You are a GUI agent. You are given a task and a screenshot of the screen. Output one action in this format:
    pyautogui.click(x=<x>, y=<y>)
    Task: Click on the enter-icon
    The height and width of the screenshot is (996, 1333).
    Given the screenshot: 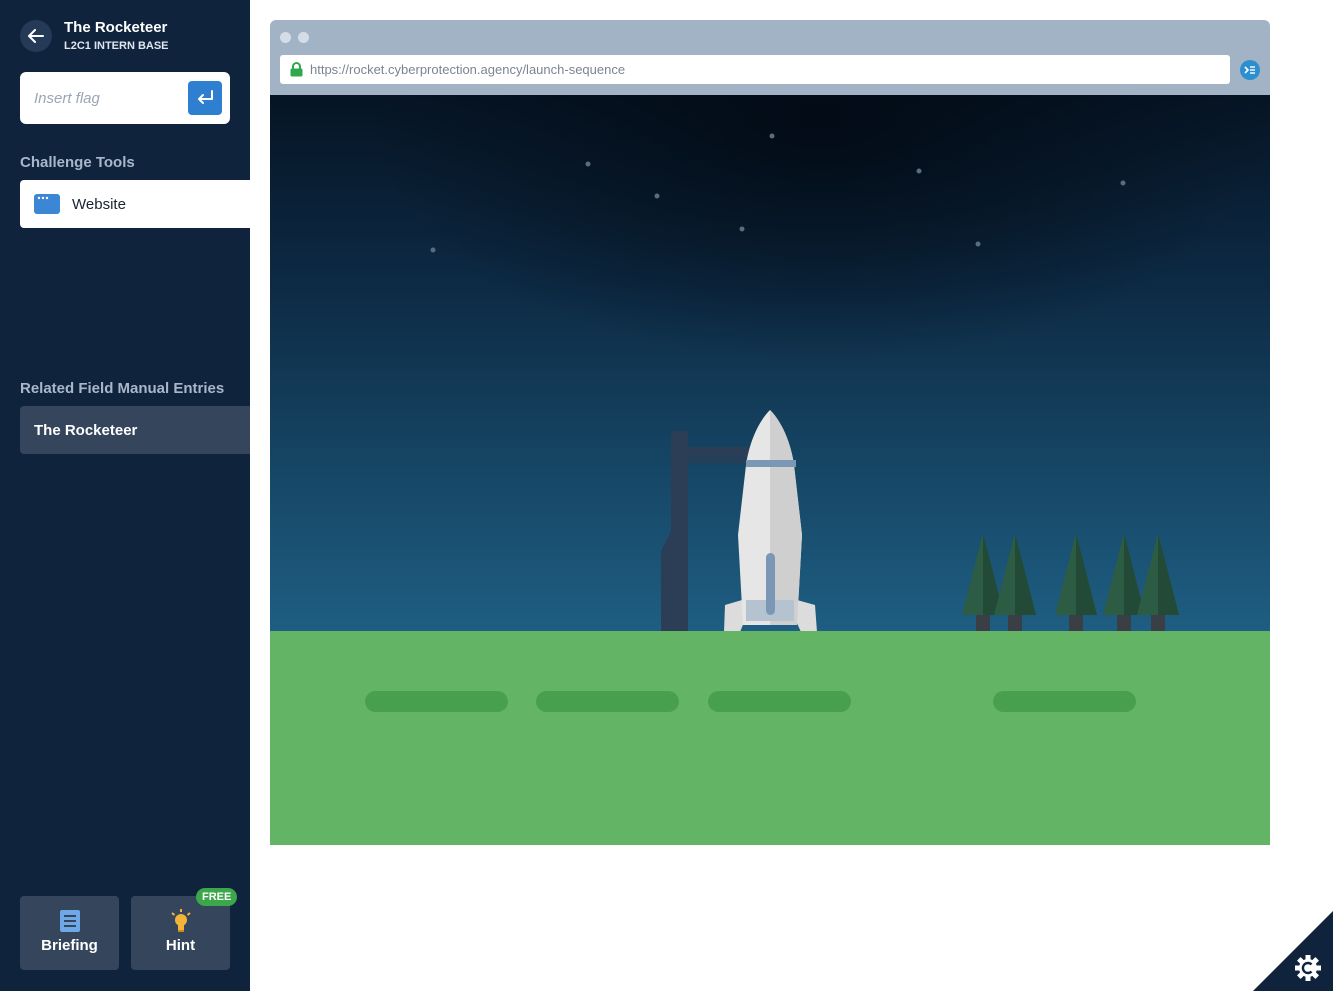 What is the action you would take?
    pyautogui.click(x=205, y=97)
    